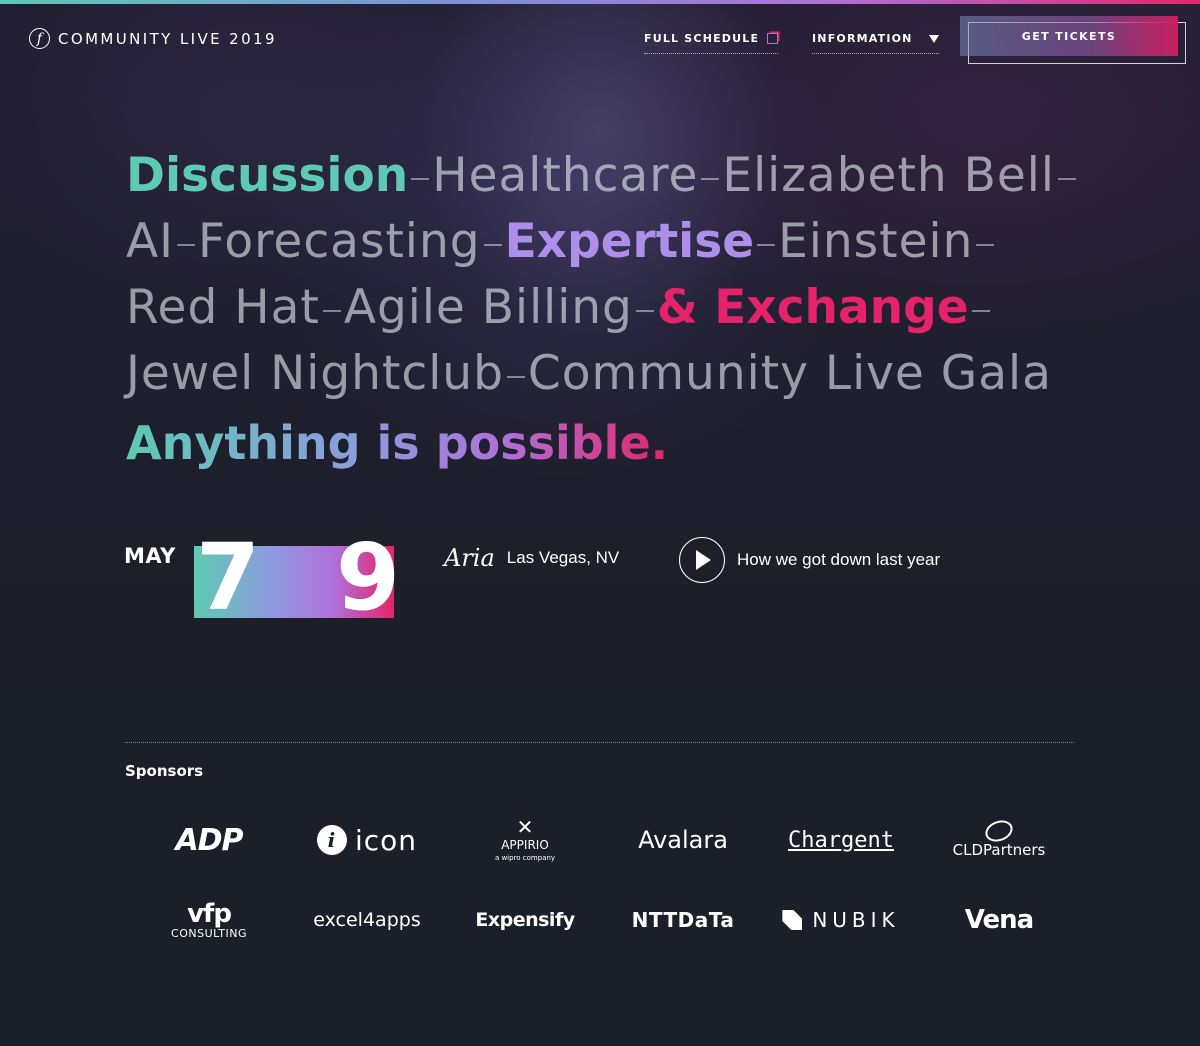 This screenshot has height=1046, width=1200. I want to click on sponsor-adp-logo: ADP, so click(209, 840).